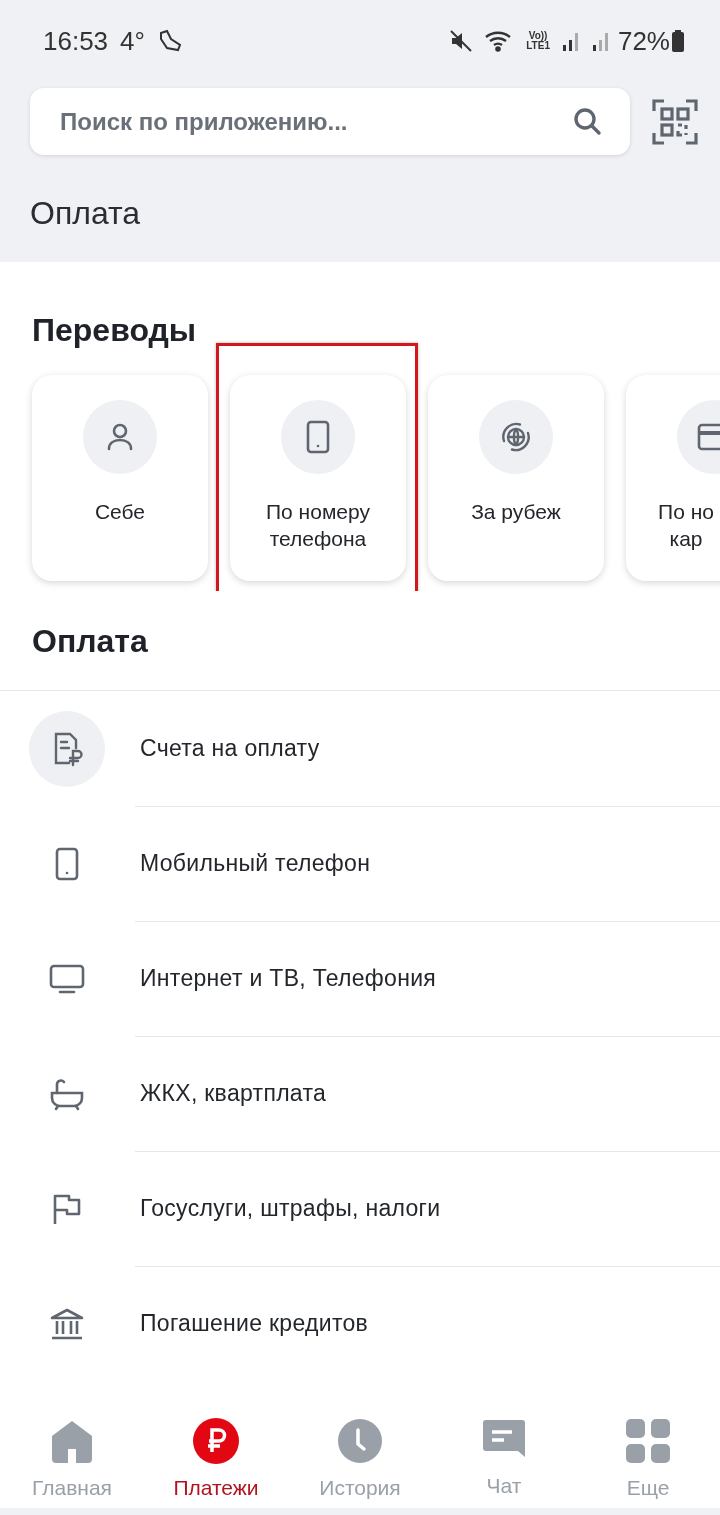 This screenshot has width=720, height=1515. What do you see at coordinates (86, 213) in the screenshot?
I see `page-title: Оплата` at bounding box center [86, 213].